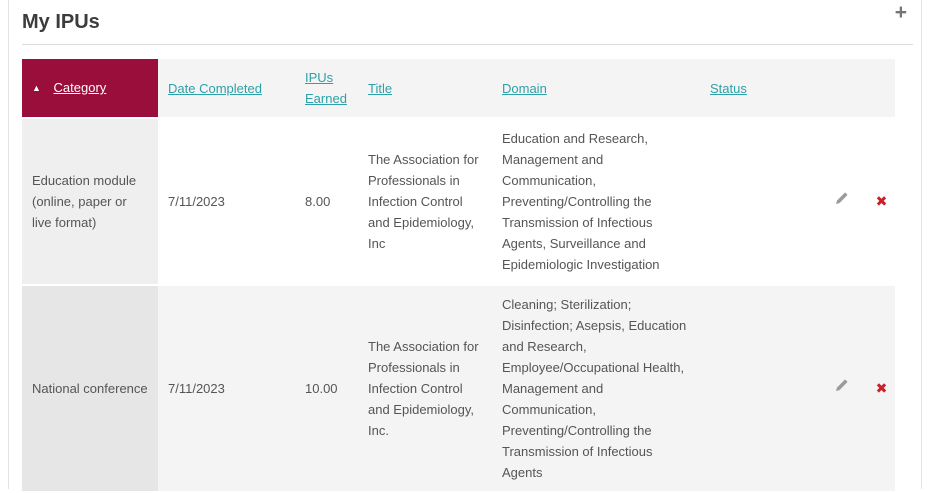 This screenshot has width=936, height=493. Describe the element at coordinates (757, 89) in the screenshot. I see `column-header-status: Status` at that location.